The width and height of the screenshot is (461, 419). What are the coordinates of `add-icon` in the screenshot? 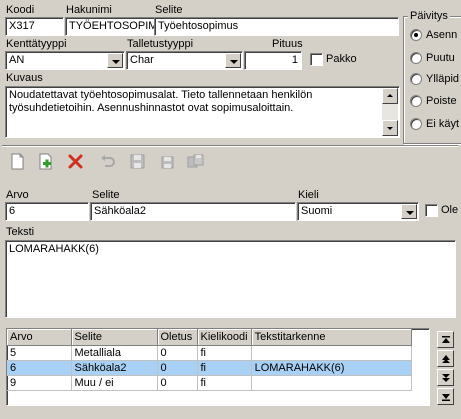 It's located at (45, 161).